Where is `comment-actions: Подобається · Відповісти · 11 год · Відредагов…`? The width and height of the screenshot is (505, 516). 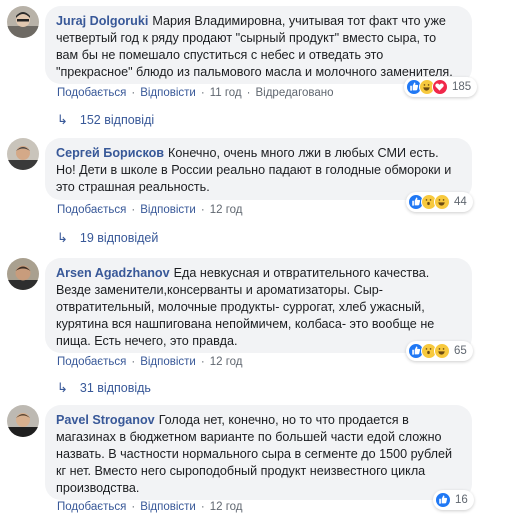 comment-actions: Подобається · Відповісти · 11 год · Відредагов… is located at coordinates (195, 93).